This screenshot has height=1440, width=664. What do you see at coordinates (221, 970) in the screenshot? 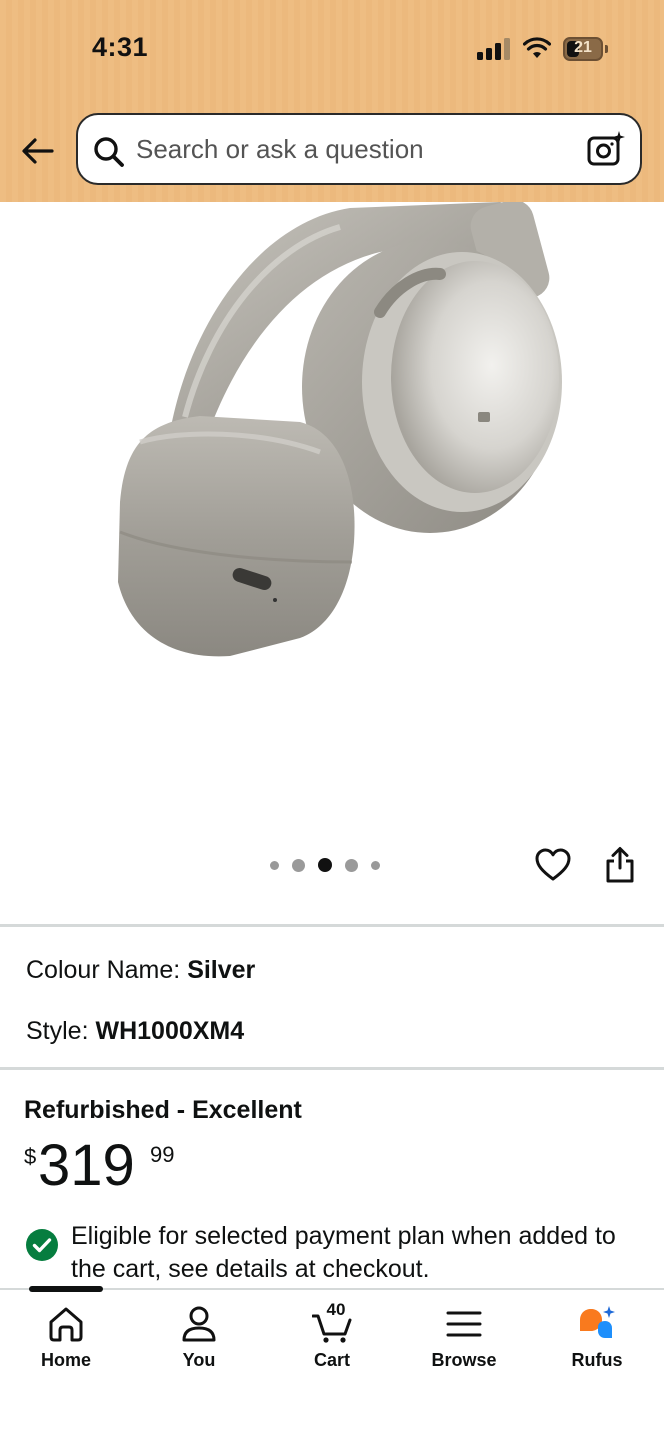
I see `colour-value: Silver` at bounding box center [221, 970].